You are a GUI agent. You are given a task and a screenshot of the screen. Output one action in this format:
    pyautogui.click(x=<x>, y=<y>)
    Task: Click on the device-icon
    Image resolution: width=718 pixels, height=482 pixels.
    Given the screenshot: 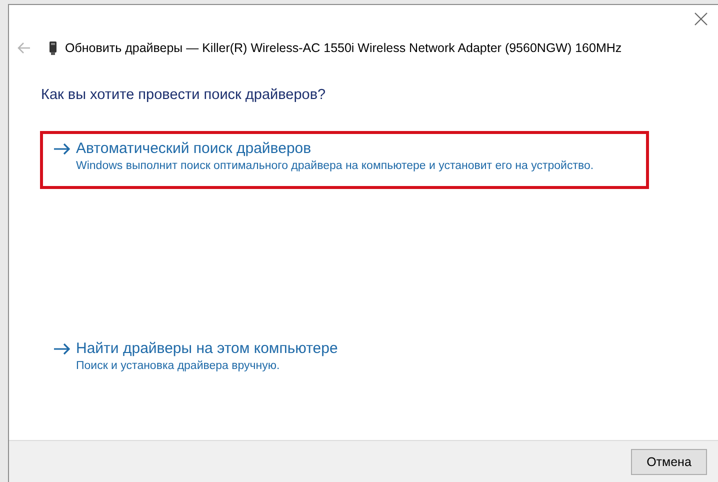 What is the action you would take?
    pyautogui.click(x=53, y=48)
    